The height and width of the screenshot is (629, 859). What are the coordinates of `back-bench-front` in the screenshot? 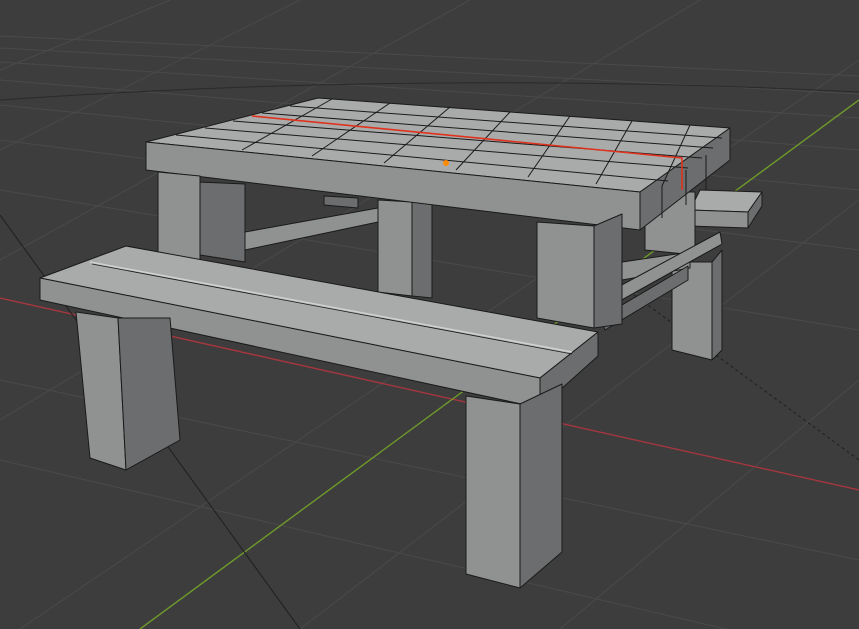 It's located at (719, 219).